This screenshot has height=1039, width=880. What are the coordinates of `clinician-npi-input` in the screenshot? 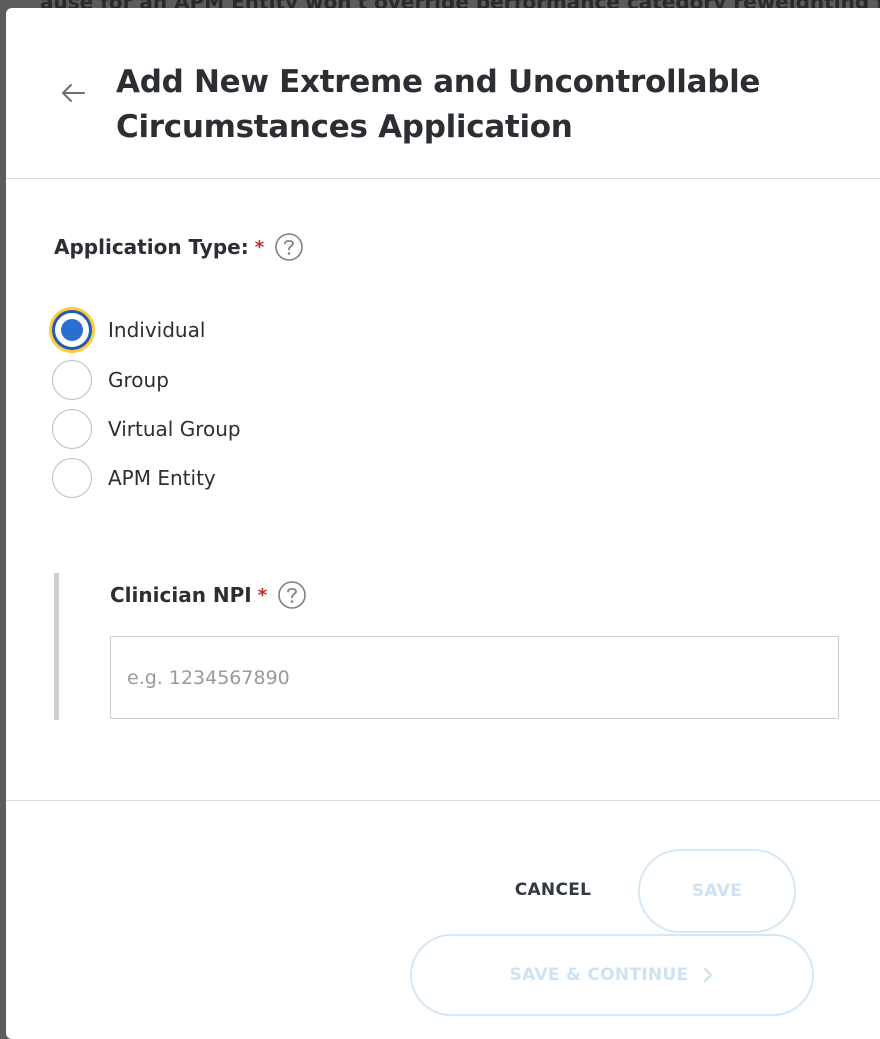 It's located at (474, 677).